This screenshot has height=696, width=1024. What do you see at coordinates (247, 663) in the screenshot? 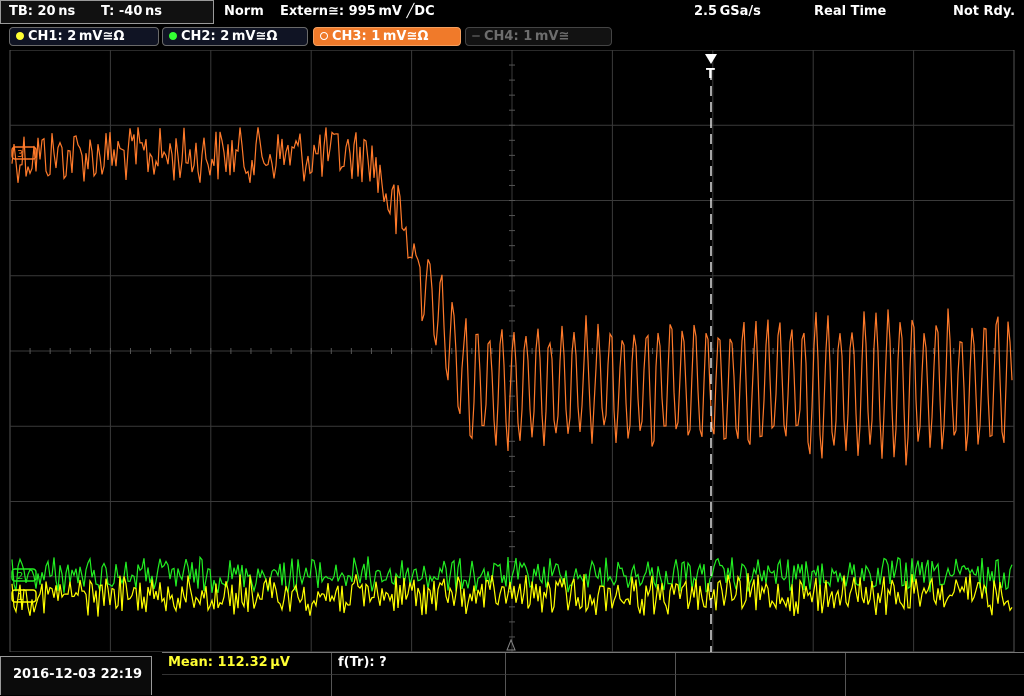
I see `measurement-mean: Mean: 112.32 µV` at bounding box center [247, 663].